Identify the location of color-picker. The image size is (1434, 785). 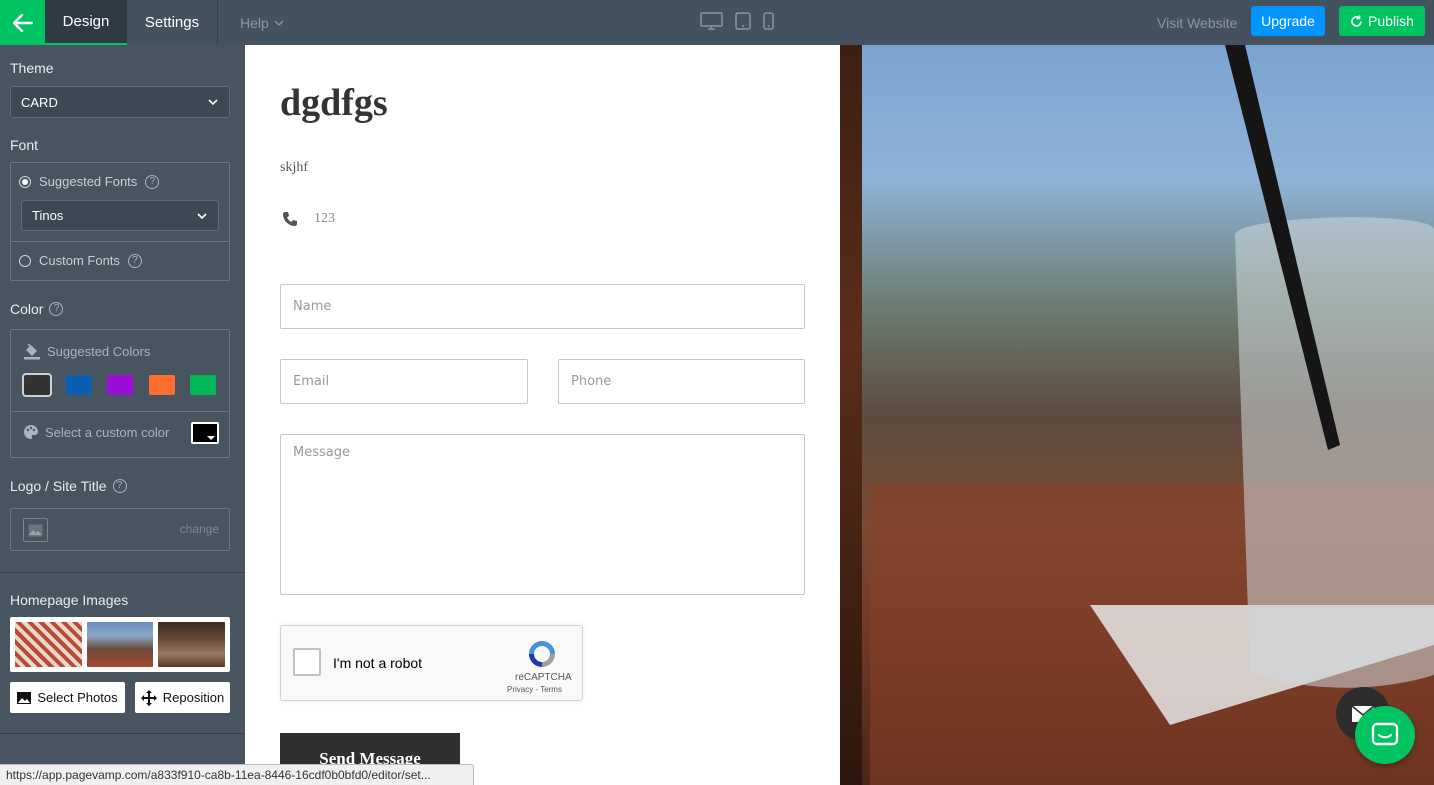
(205, 433).